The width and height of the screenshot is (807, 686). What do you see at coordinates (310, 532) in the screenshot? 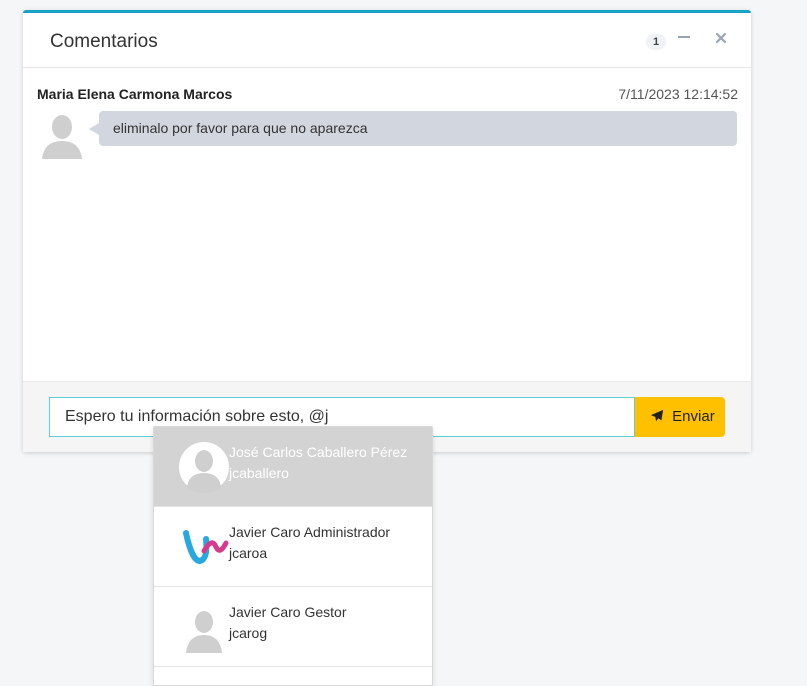
I see `mention-name: Javier Caro Administrador` at bounding box center [310, 532].